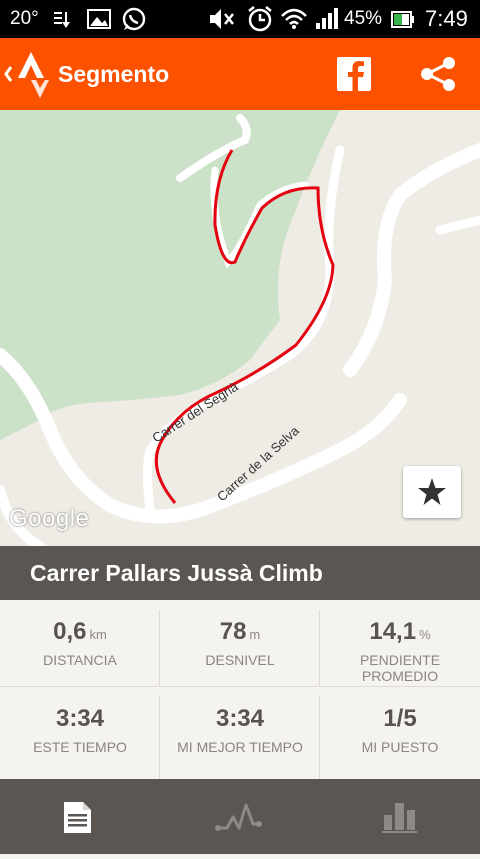  I want to click on stat-label: MI MEJOR TIEMPO, so click(240, 747).